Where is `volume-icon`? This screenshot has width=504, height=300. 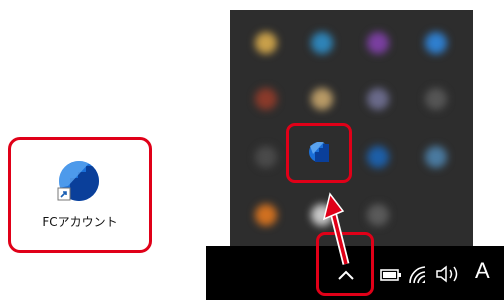 volume-icon is located at coordinates (449, 274).